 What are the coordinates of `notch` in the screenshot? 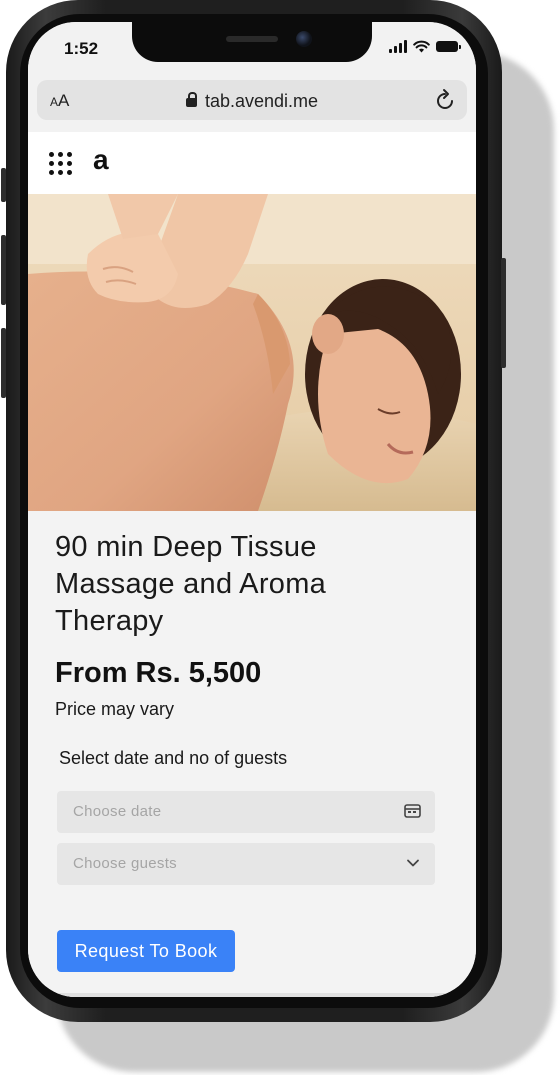 It's located at (252, 42).